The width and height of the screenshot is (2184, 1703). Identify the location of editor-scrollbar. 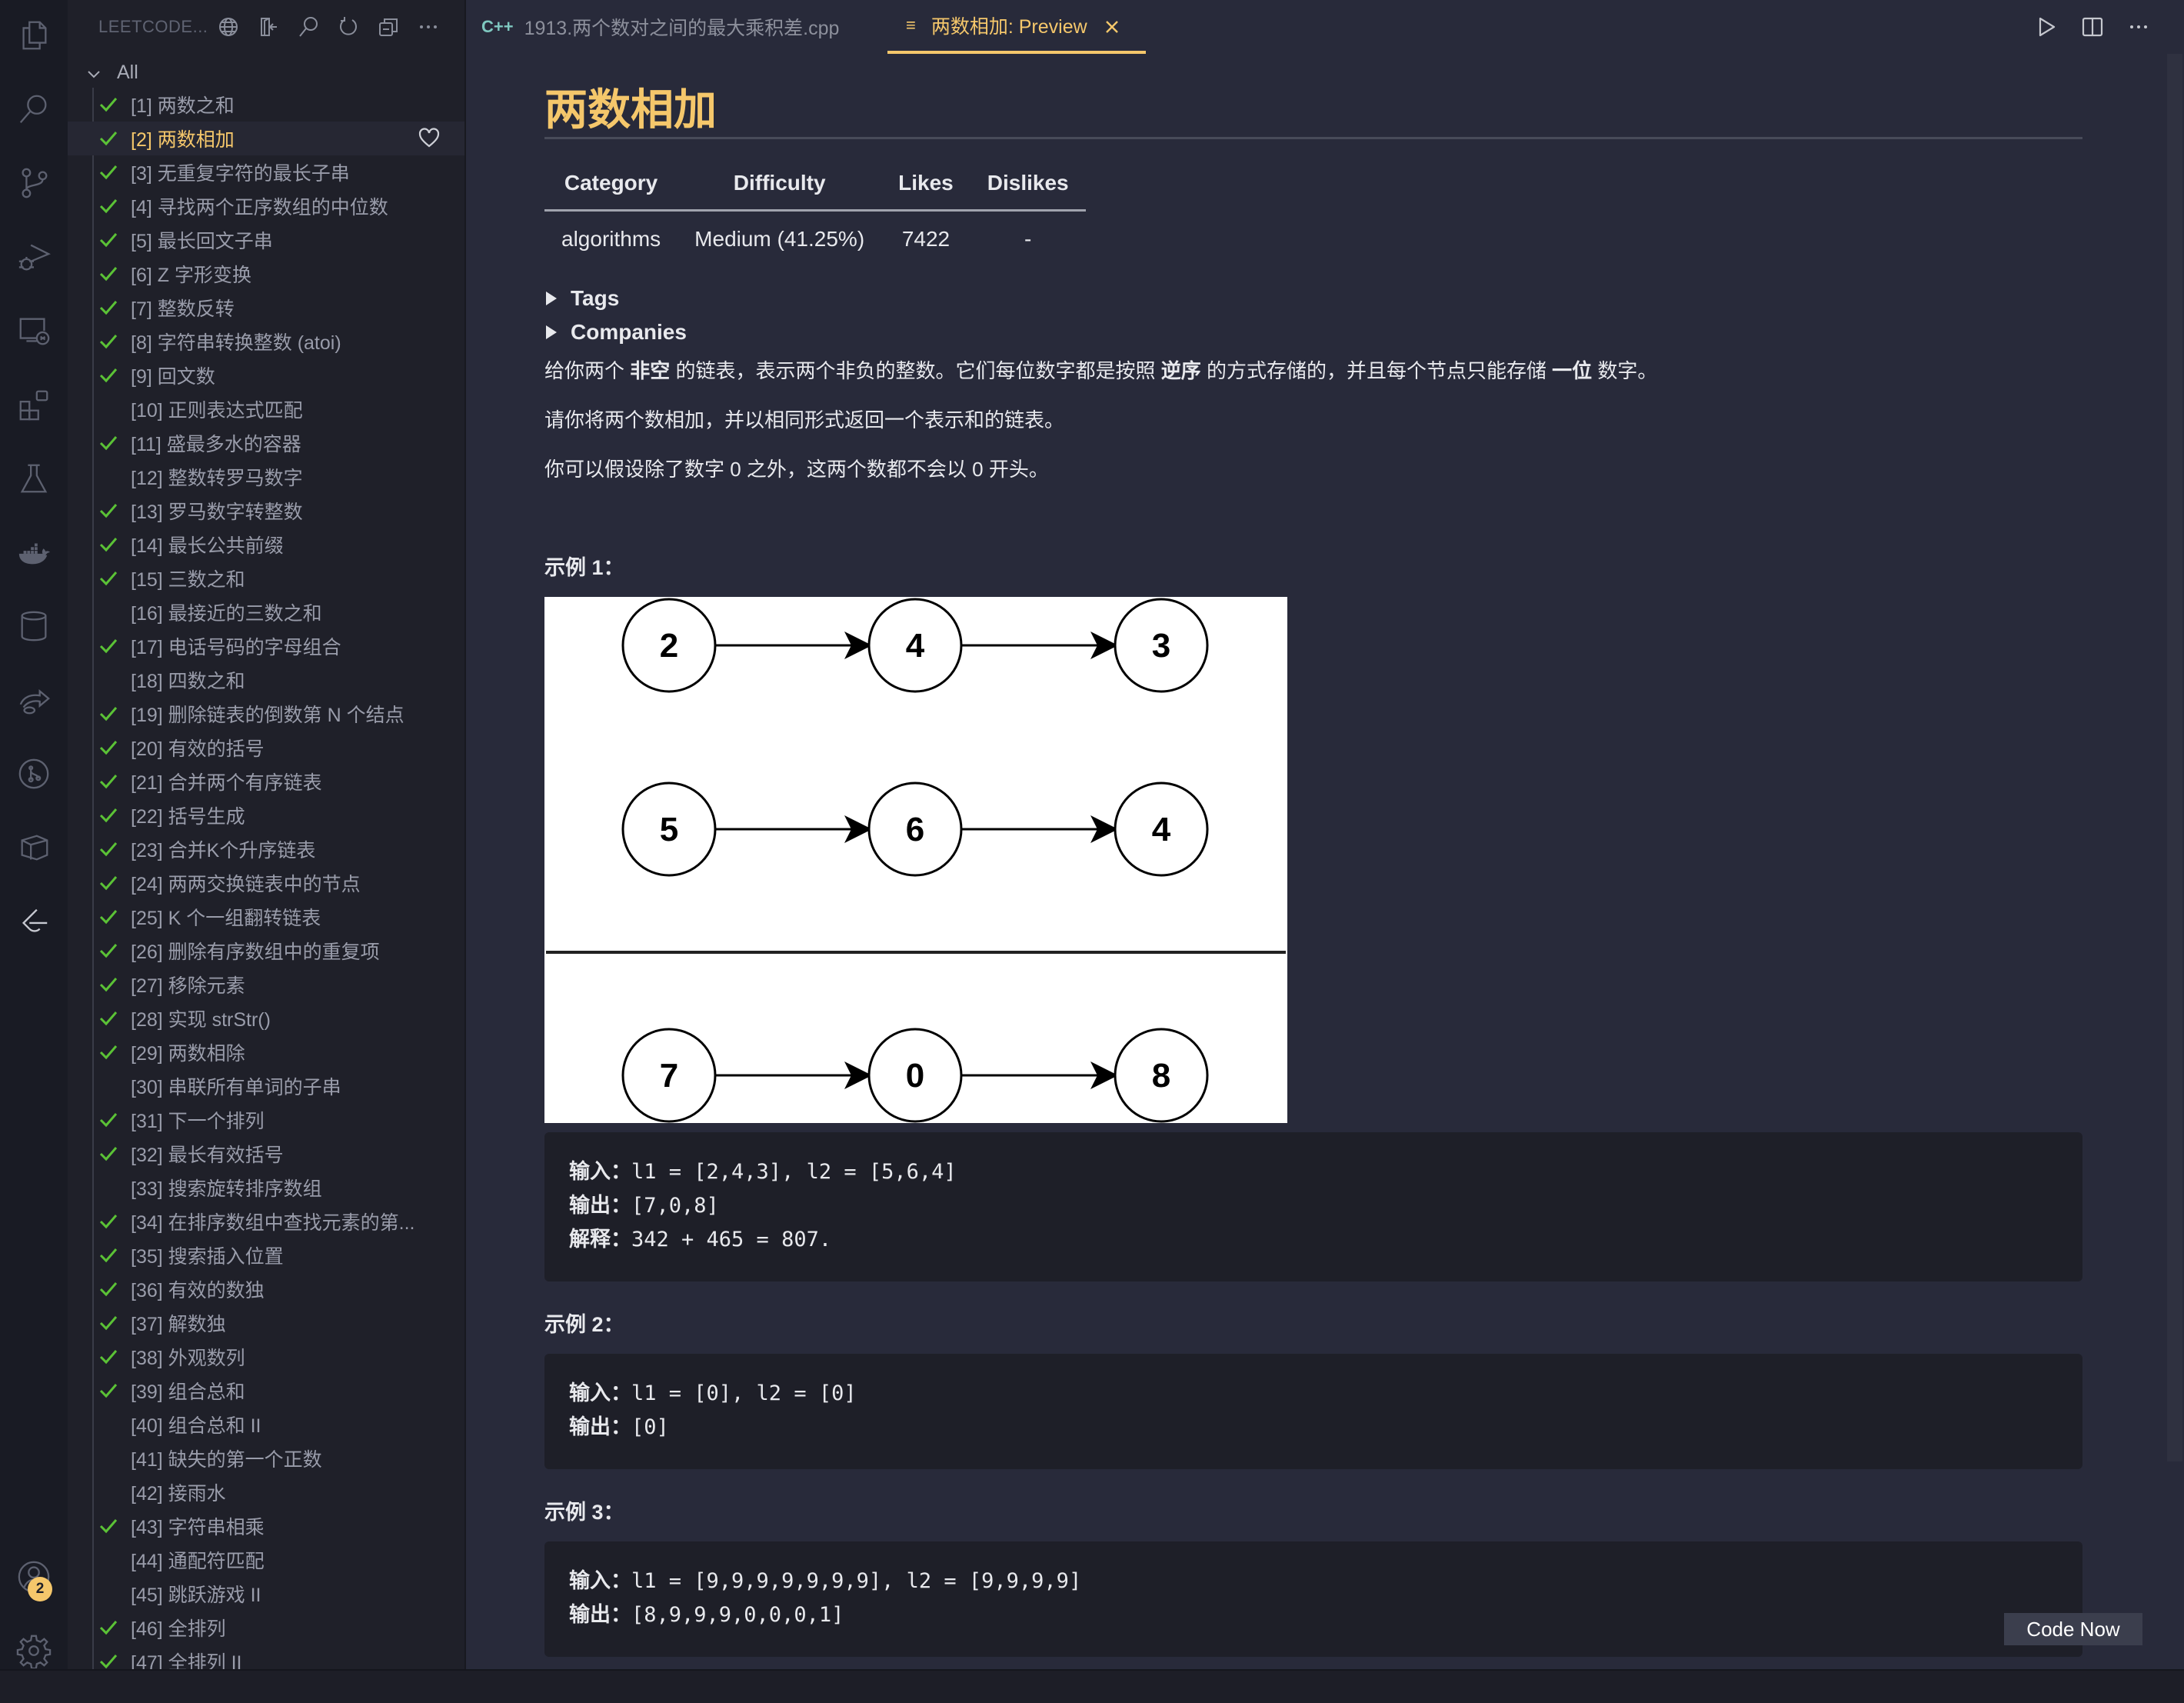
(2174, 757).